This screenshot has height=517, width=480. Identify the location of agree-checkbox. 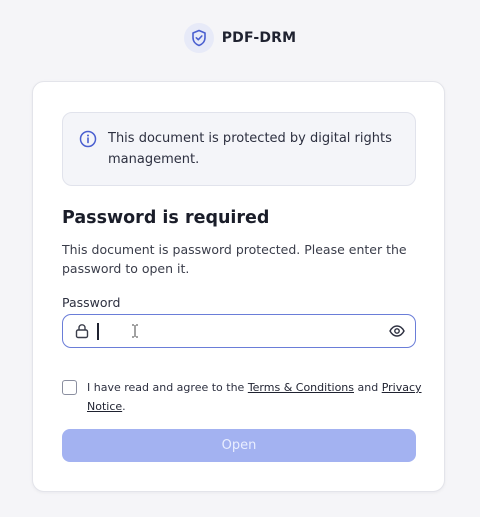
(69, 387).